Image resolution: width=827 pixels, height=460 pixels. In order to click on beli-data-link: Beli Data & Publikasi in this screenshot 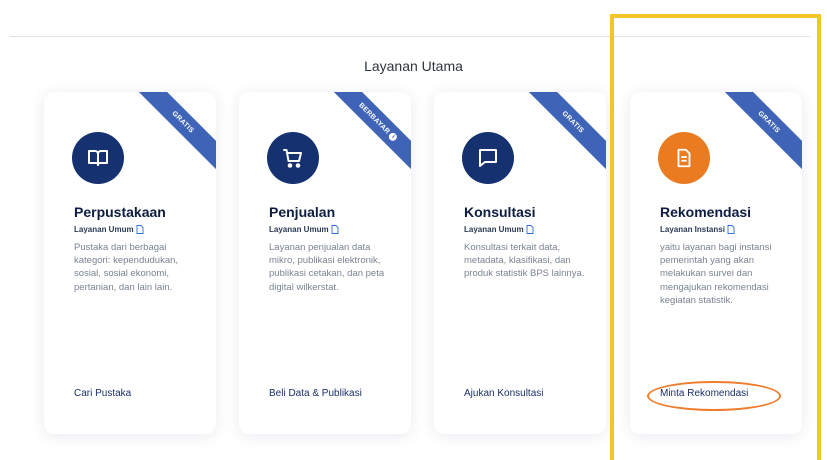, I will do `click(315, 393)`.